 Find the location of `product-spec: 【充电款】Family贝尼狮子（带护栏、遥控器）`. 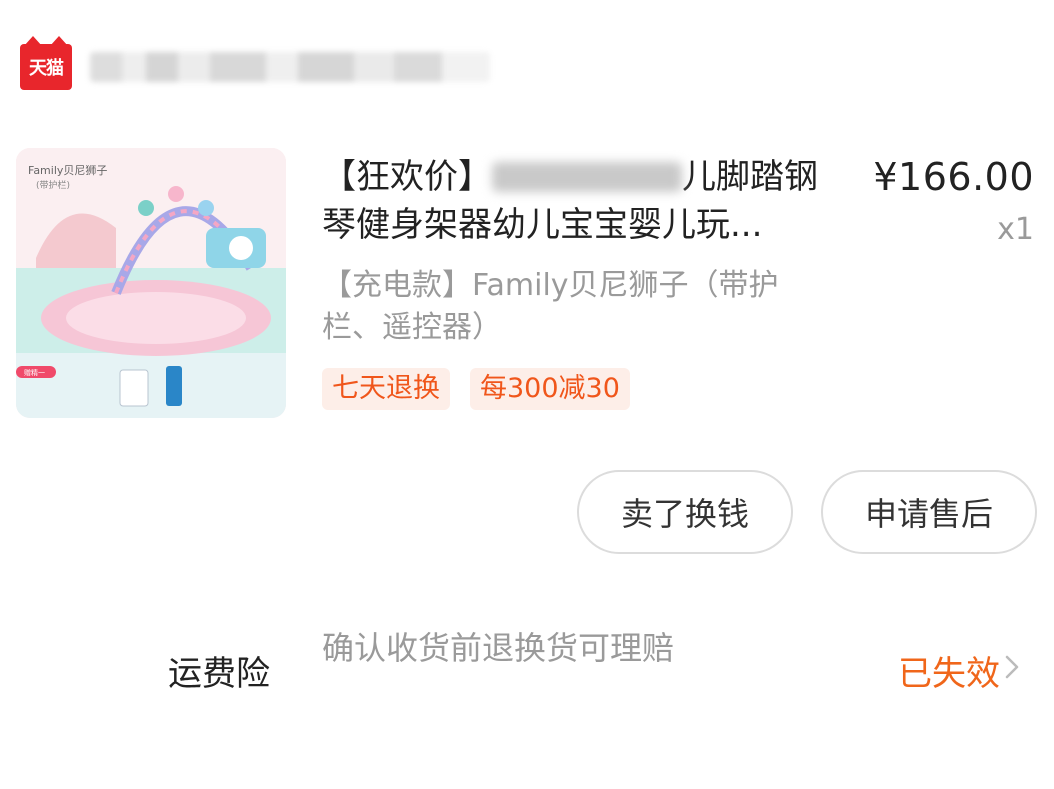

product-spec: 【充电款】Family贝尼狮子（带护栏、遥控器） is located at coordinates (550, 306).